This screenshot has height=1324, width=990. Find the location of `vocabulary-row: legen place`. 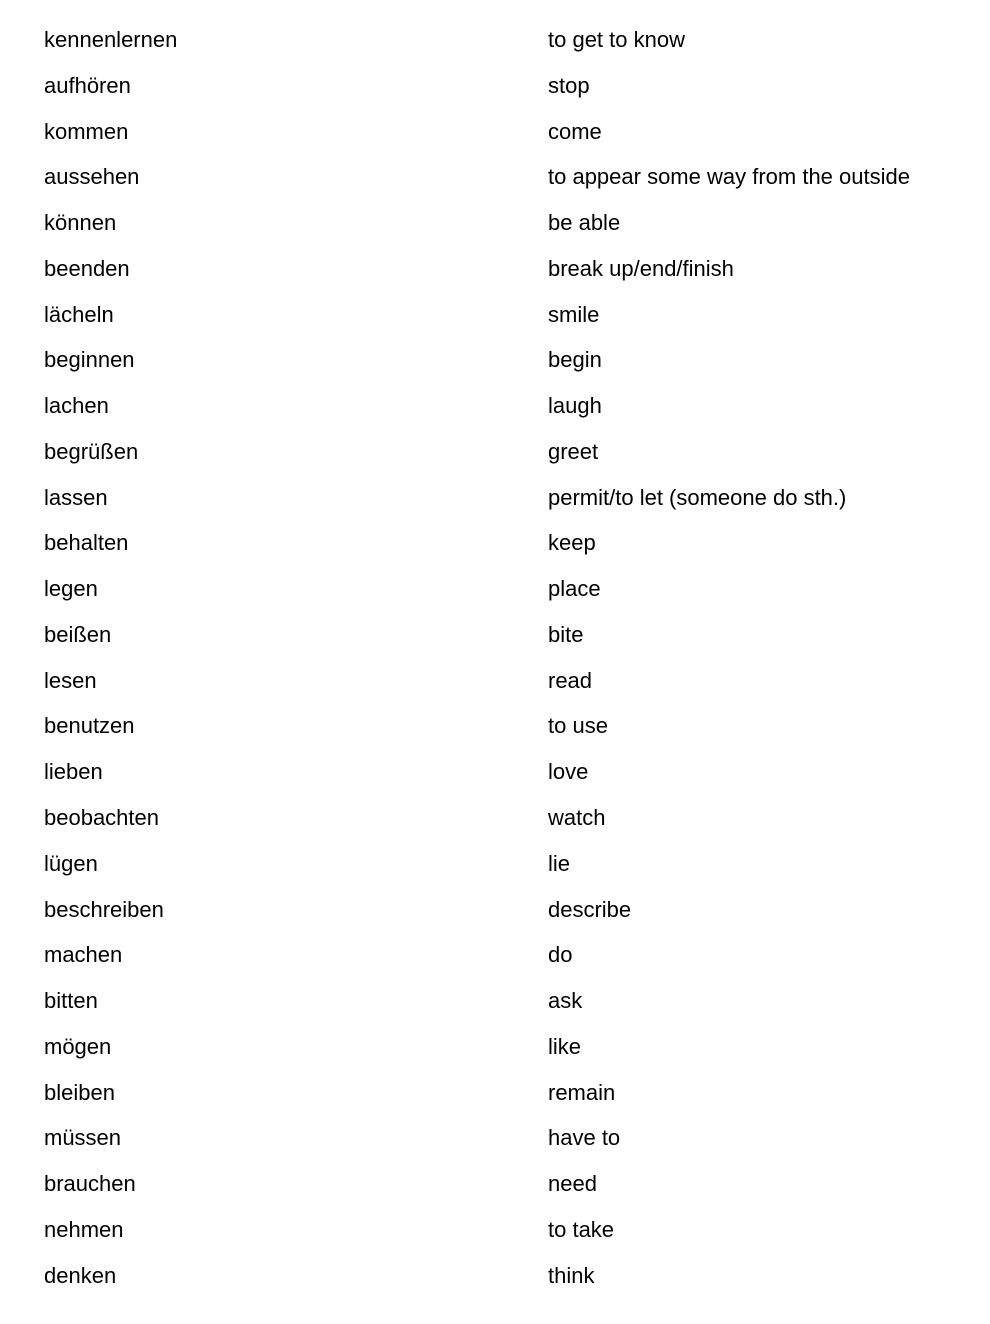

vocabulary-row: legen place is located at coordinates (495, 599).